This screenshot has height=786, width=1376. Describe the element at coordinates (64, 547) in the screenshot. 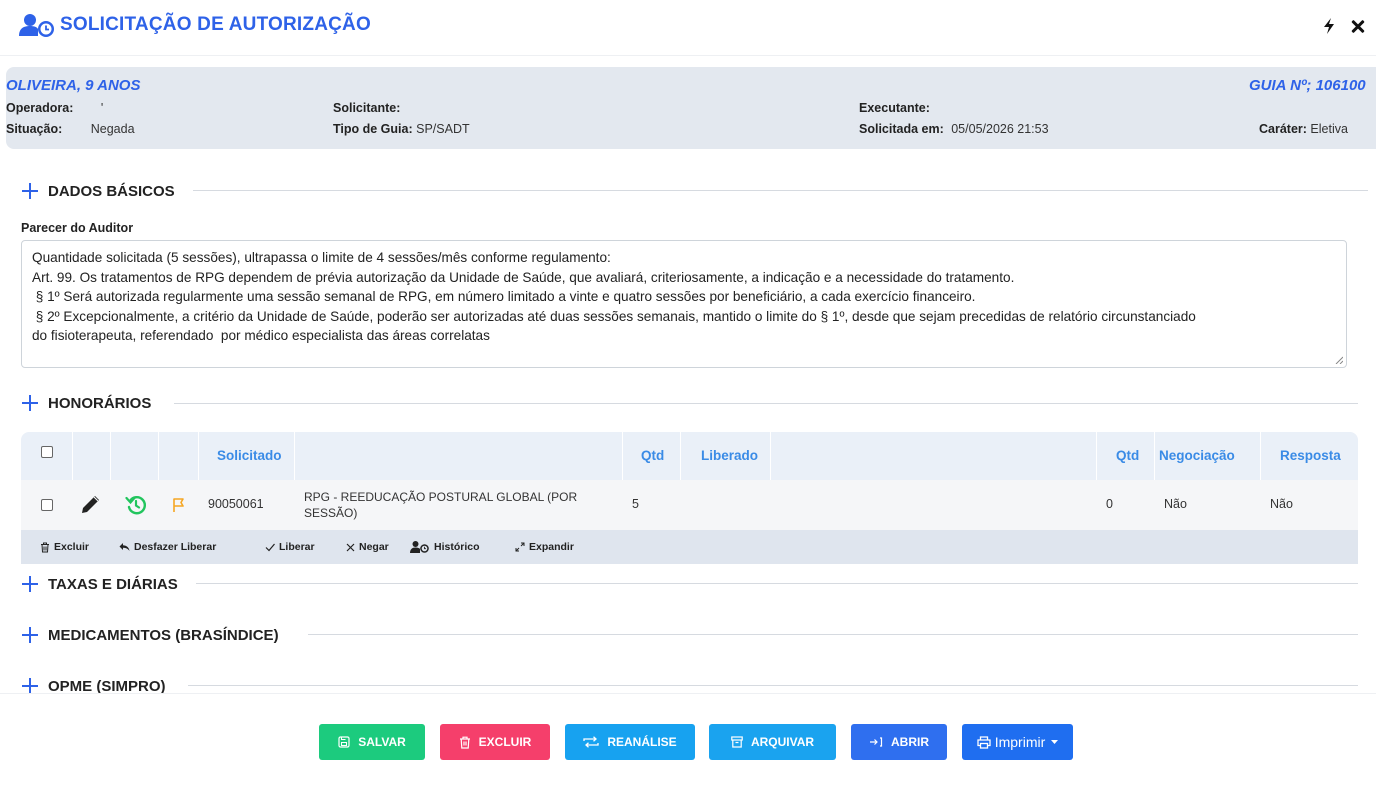

I see `excluir-action: Excluir` at that location.